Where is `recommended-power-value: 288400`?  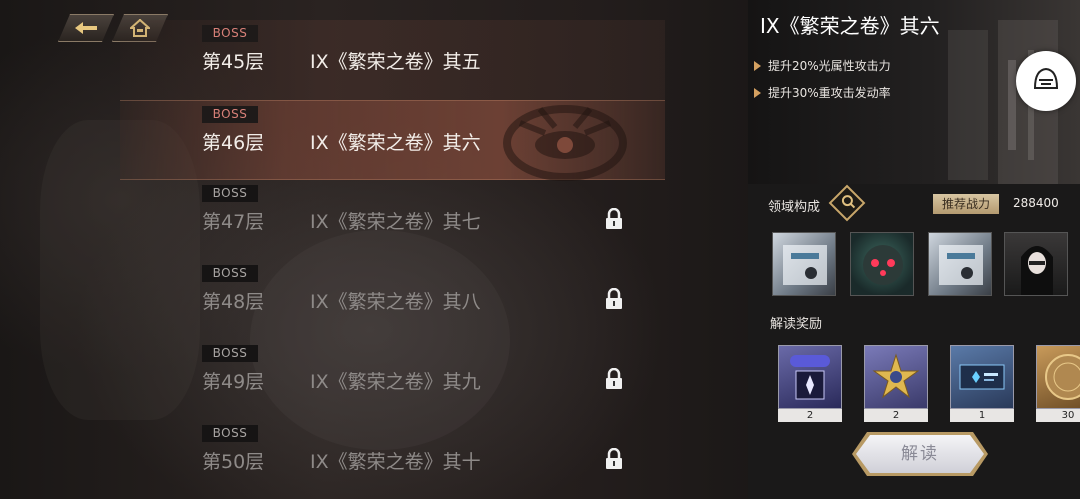
recommended-power-value: 288400 is located at coordinates (1036, 203).